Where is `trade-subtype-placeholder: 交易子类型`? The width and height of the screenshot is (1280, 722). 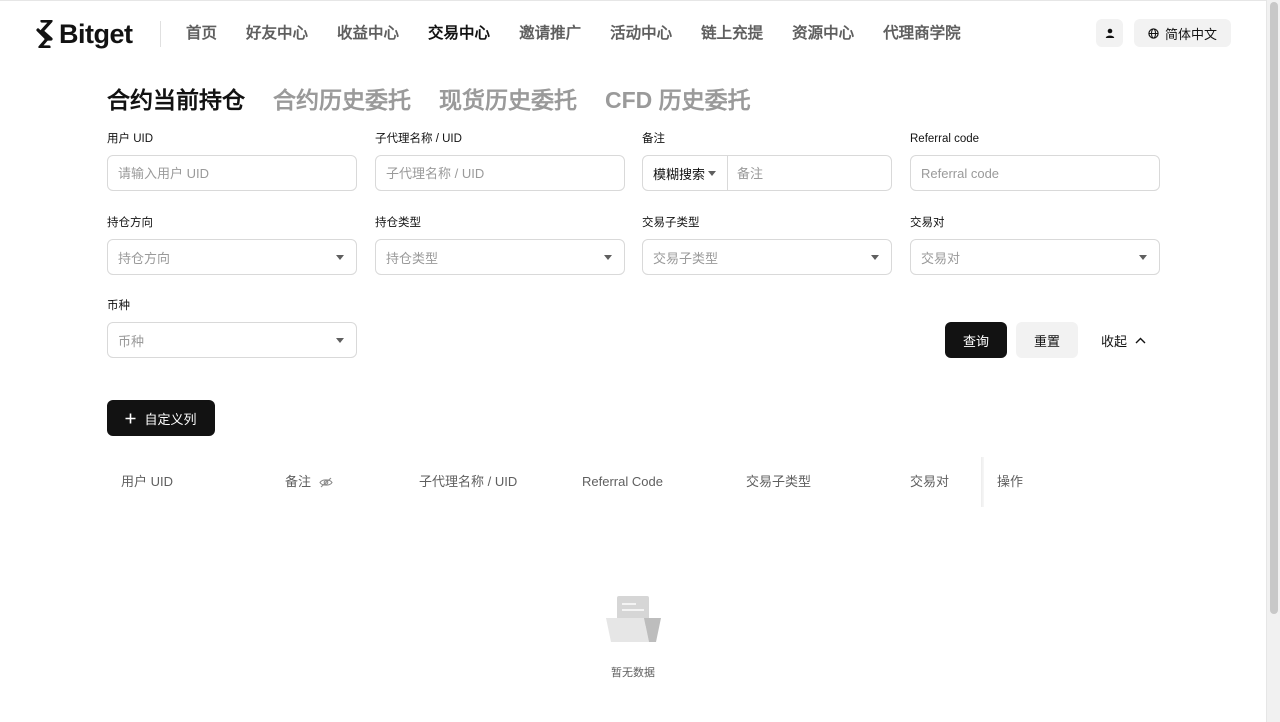 trade-subtype-placeholder: 交易子类型 is located at coordinates (686, 258).